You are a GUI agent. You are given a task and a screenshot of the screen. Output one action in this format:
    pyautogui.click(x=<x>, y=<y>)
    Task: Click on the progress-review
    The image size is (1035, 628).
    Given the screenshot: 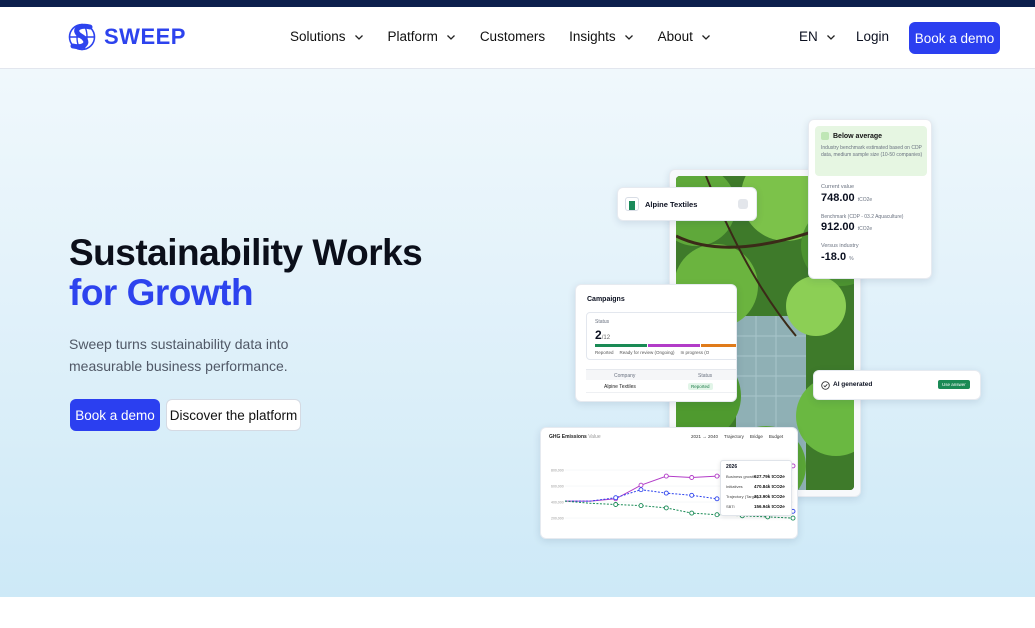 What is the action you would take?
    pyautogui.click(x=674, y=345)
    